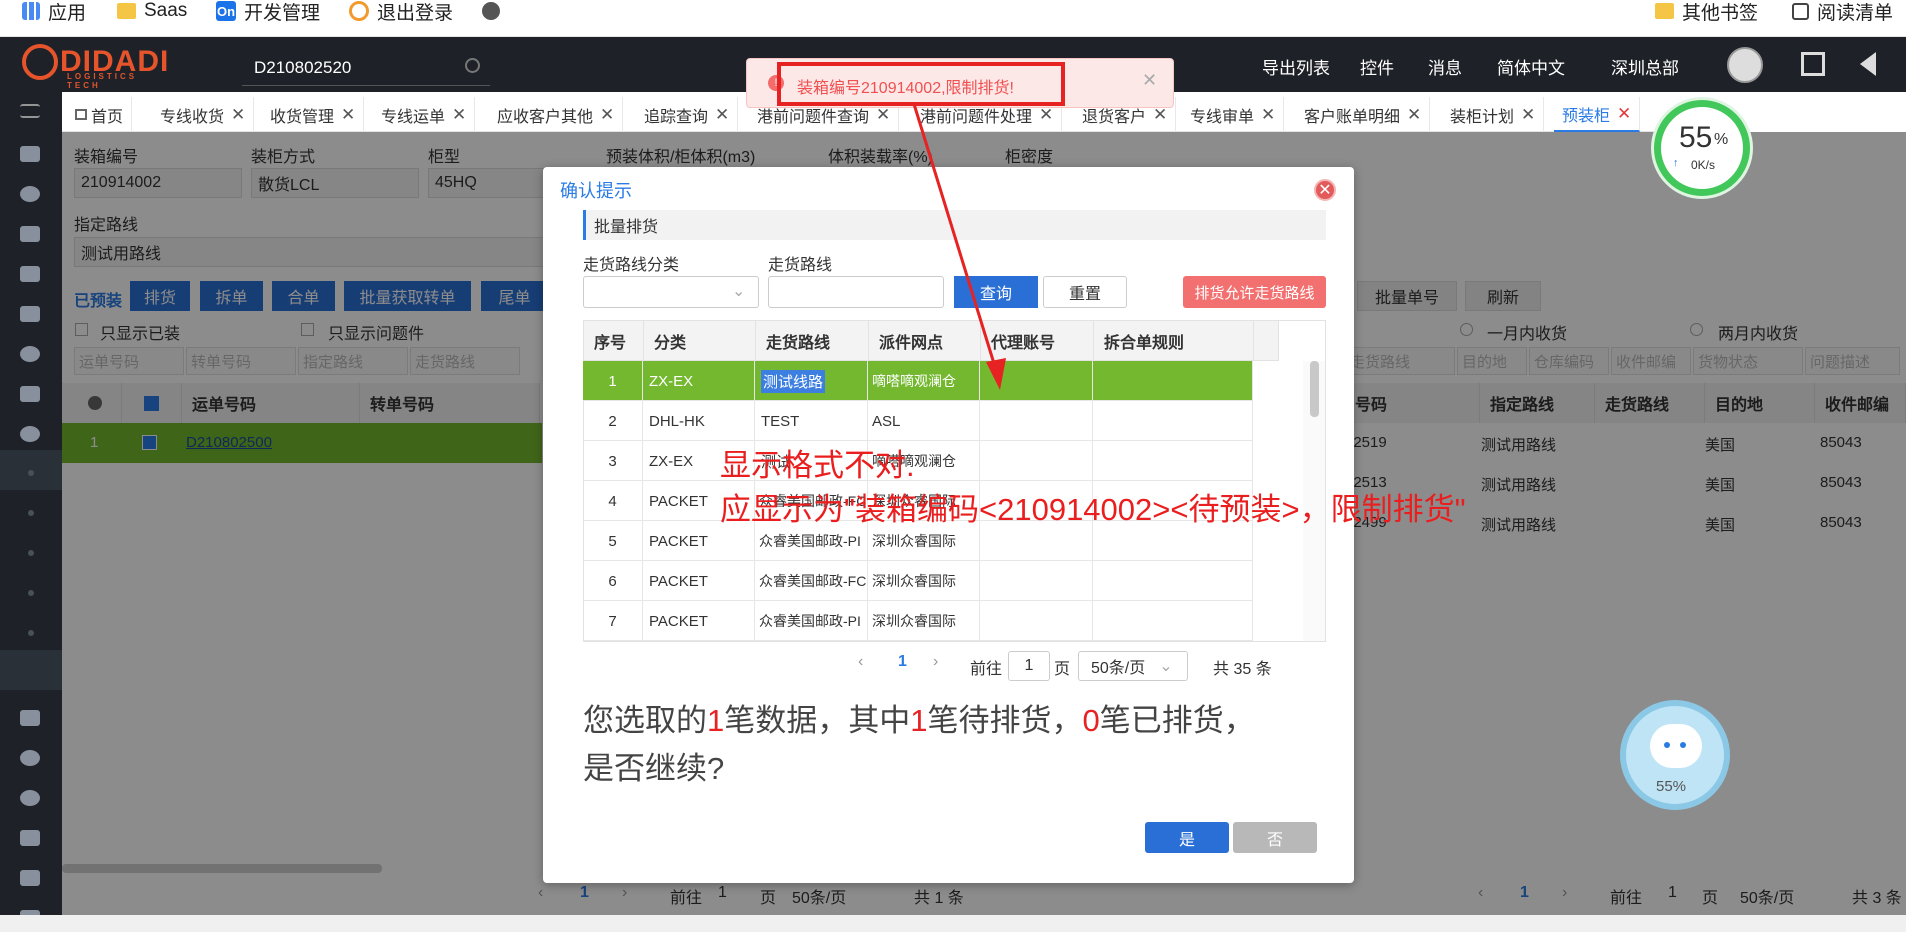 This screenshot has width=1906, height=932. What do you see at coordinates (30, 838) in the screenshot?
I see `sidebar-screen-icon` at bounding box center [30, 838].